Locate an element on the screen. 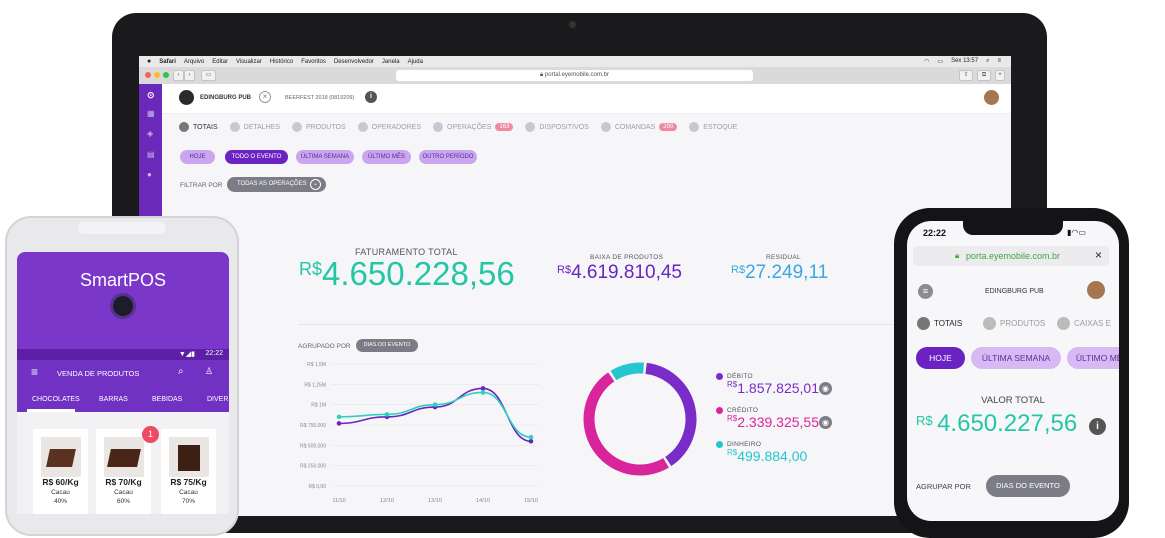  venue-avatar is located at coordinates (186, 97).